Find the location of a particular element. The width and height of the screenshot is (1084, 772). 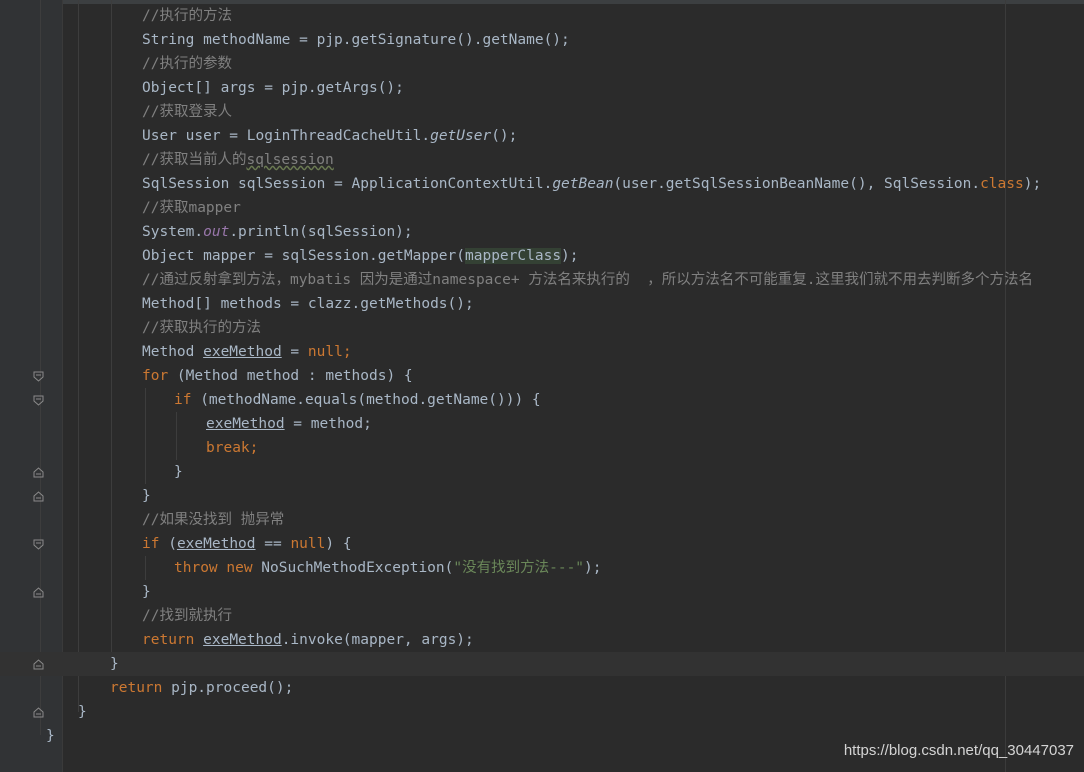

keyword: break is located at coordinates (228, 448).